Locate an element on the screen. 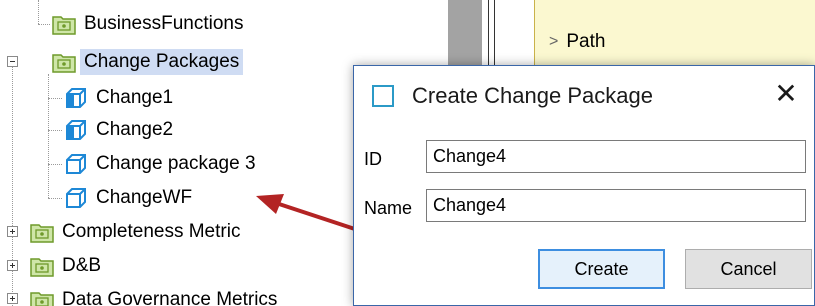 The height and width of the screenshot is (306, 815). tree-item-dnb: D&B is located at coordinates (67, 266).